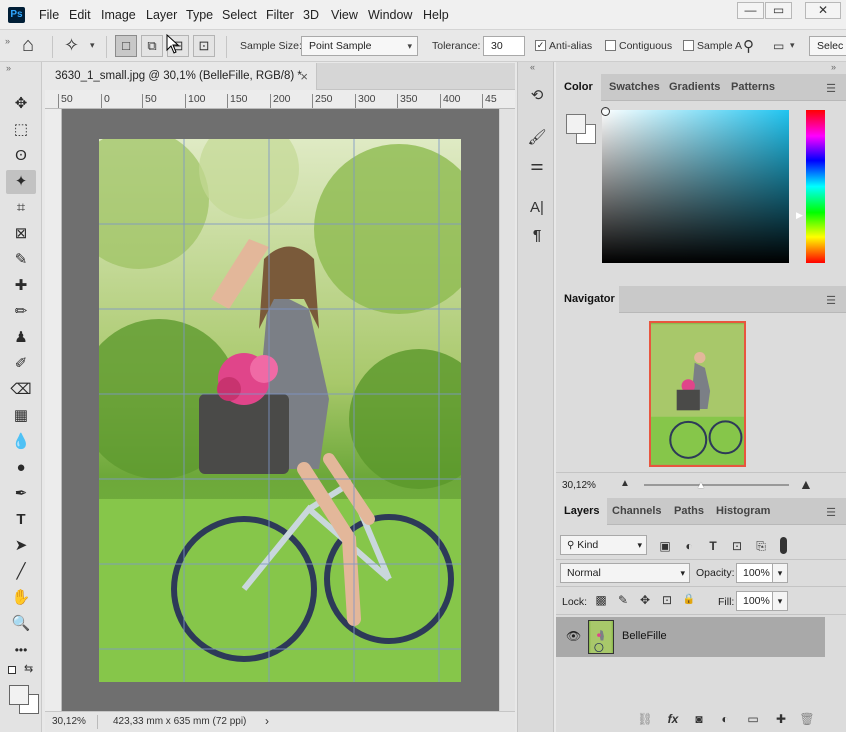 This screenshot has height=732, width=846. I want to click on lock-transparent-icon: ▩, so click(601, 600).